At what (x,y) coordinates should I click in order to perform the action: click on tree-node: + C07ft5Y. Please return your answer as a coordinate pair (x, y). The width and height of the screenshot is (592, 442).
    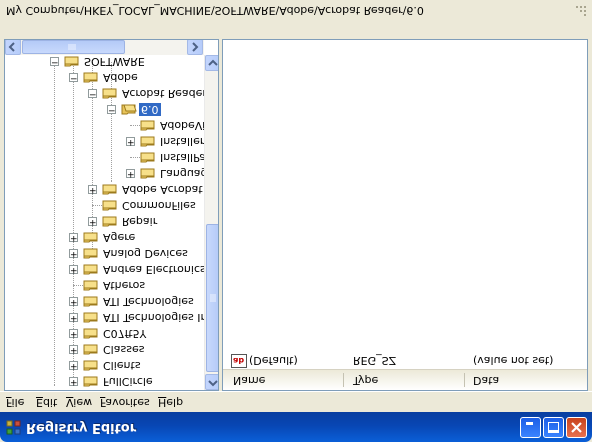
    Looking at the image, I should click on (136, 333).